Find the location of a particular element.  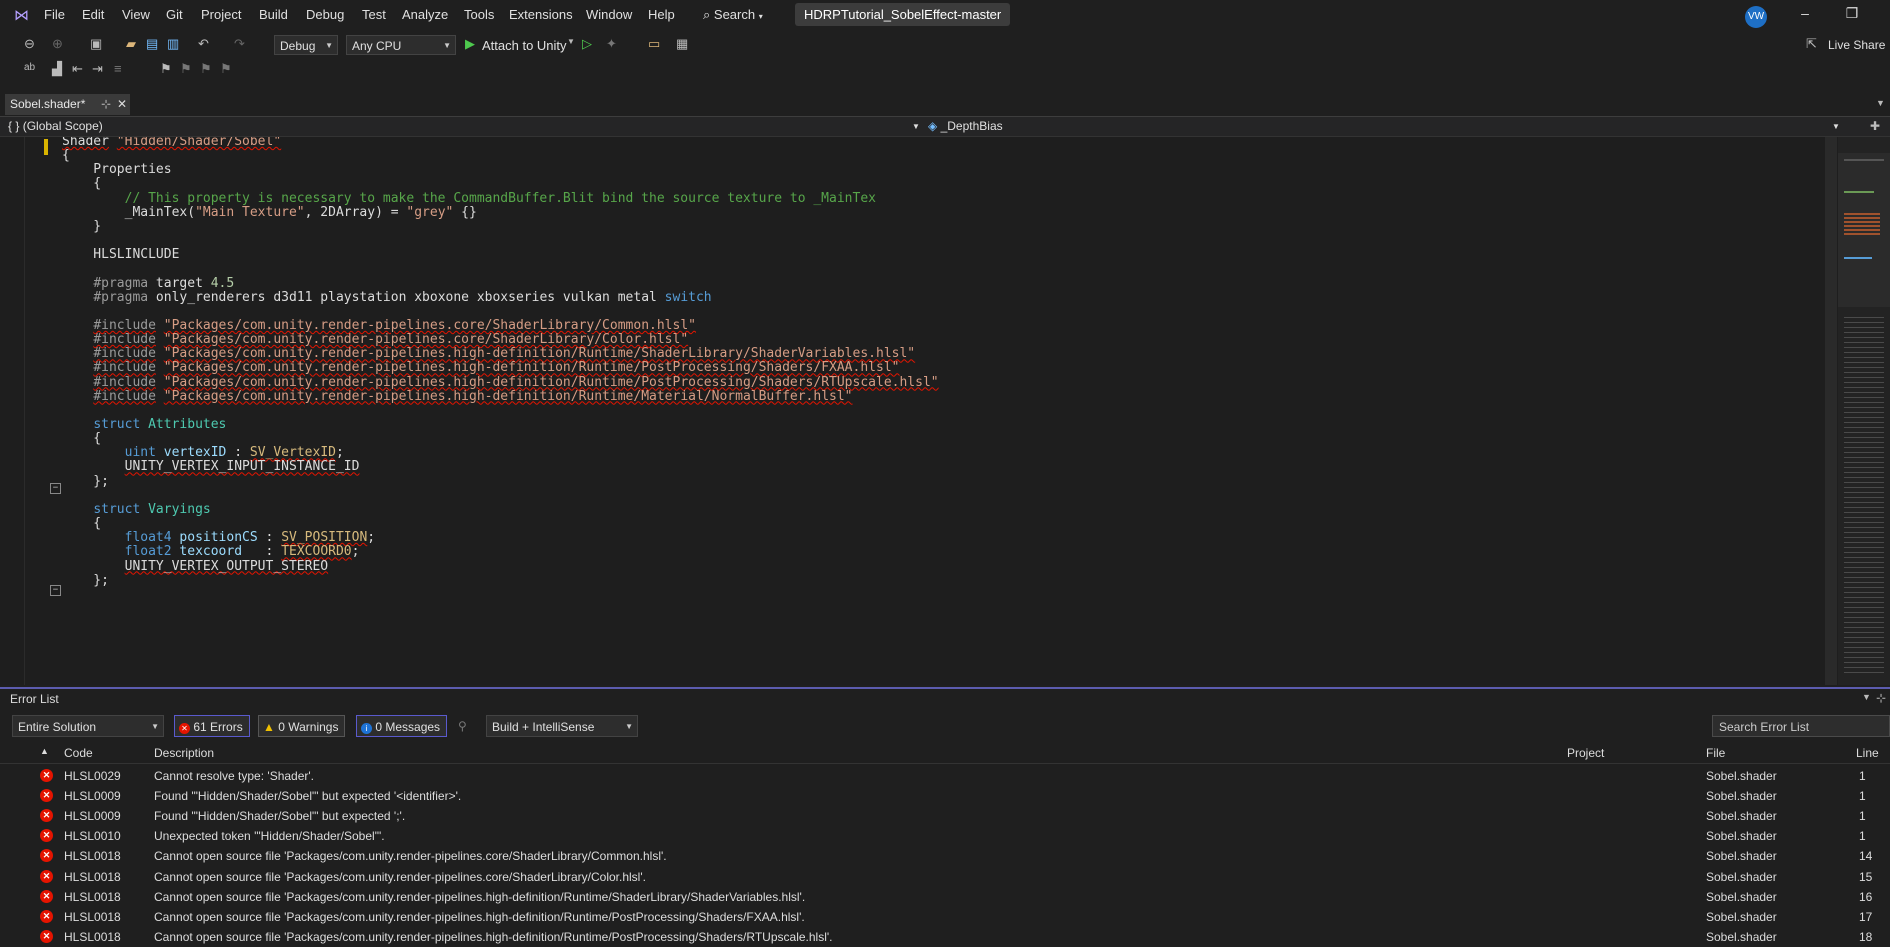

minimap is located at coordinates (1864, 411).